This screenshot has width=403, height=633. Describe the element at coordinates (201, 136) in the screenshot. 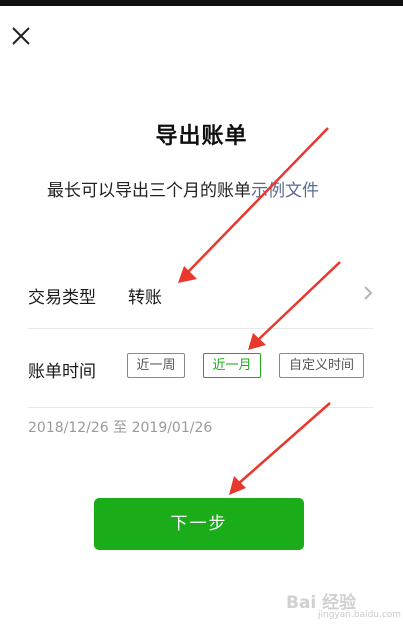

I see `page-title: 导出账单` at that location.